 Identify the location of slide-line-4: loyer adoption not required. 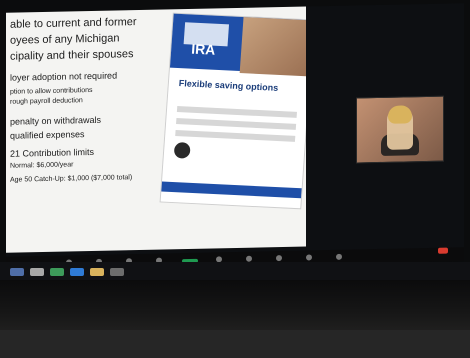
(64, 76).